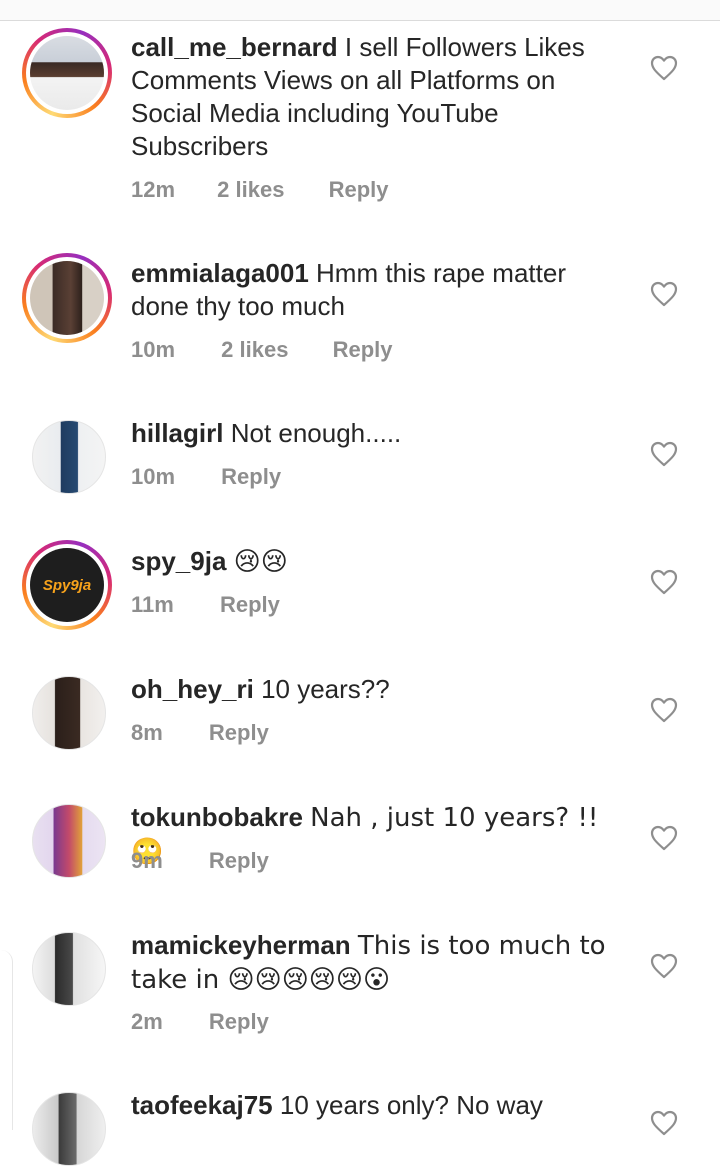 The width and height of the screenshot is (720, 1166). What do you see at coordinates (200, 861) in the screenshot?
I see `comment-meta: 9m Reply` at bounding box center [200, 861].